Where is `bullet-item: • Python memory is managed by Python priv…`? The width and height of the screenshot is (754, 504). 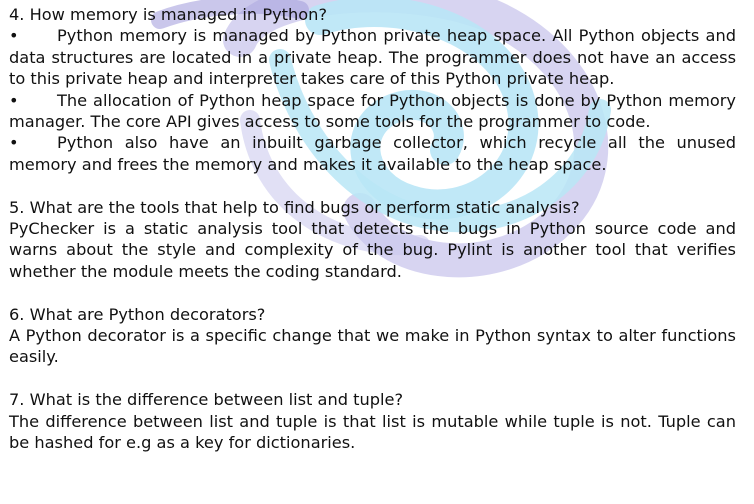
bullet-item: • Python memory is managed by Python priv… is located at coordinates (372, 57).